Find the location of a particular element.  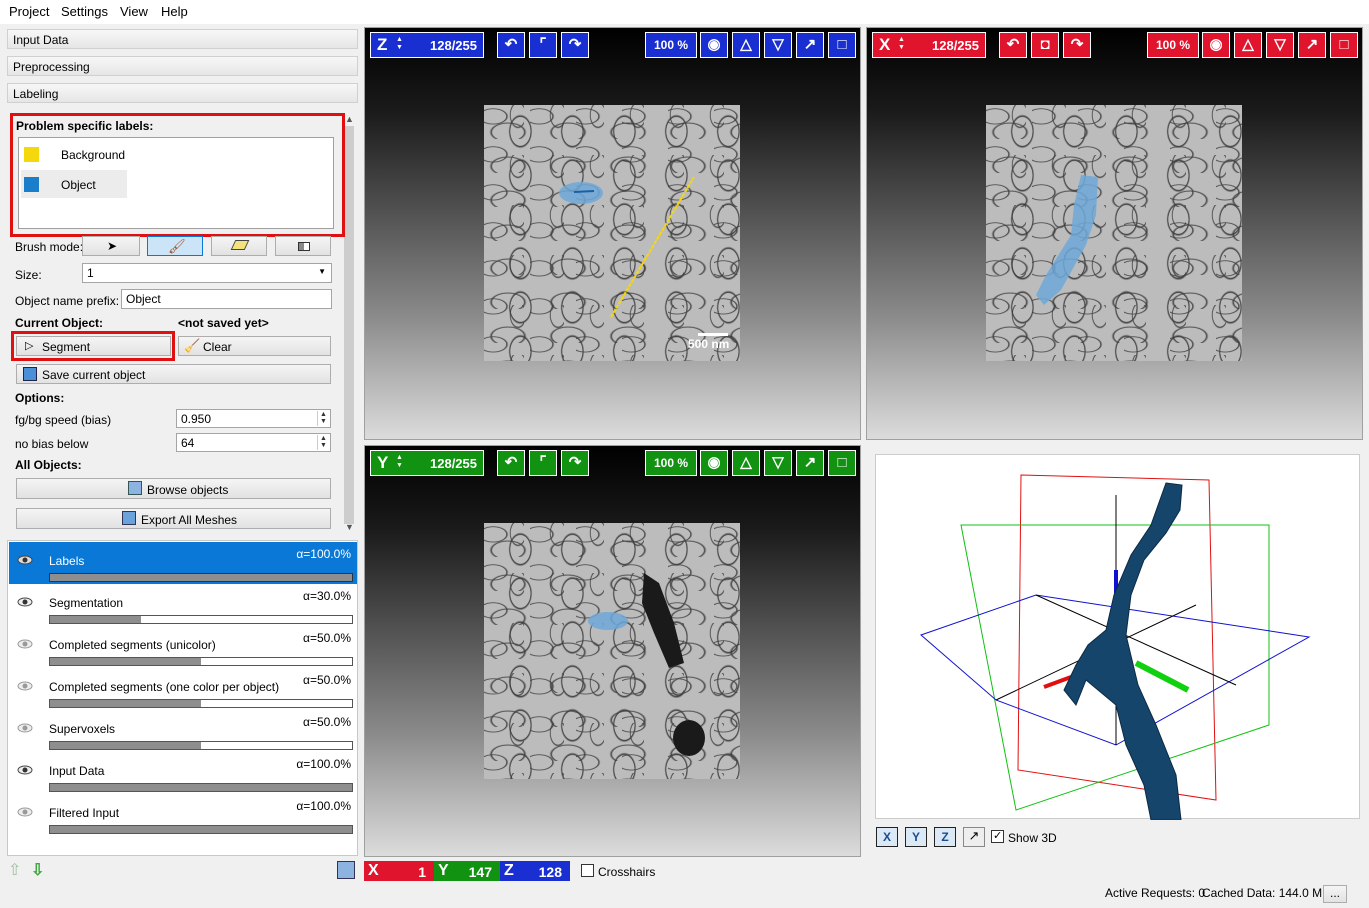

brush-navigate-button: ➤ is located at coordinates (111, 246).